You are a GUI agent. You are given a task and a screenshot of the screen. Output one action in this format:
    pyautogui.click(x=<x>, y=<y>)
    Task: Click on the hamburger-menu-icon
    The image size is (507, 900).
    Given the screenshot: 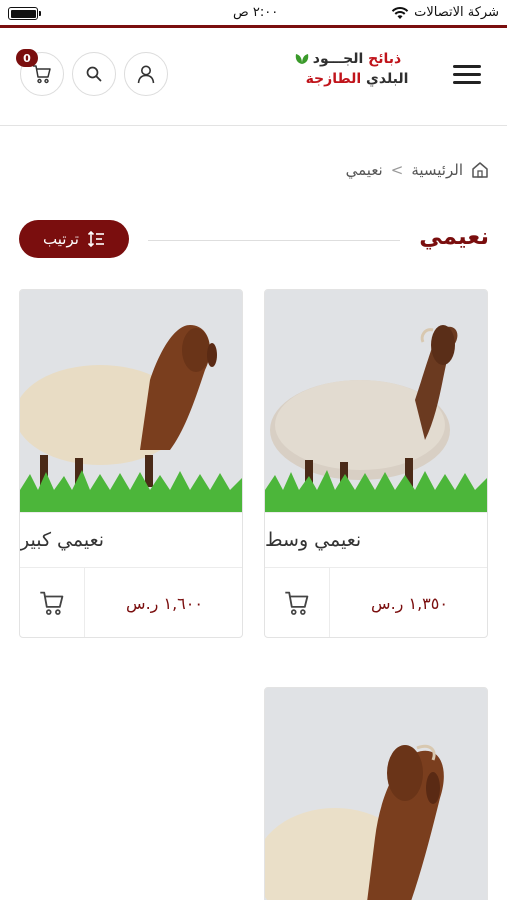 What is the action you would take?
    pyautogui.click(x=467, y=76)
    